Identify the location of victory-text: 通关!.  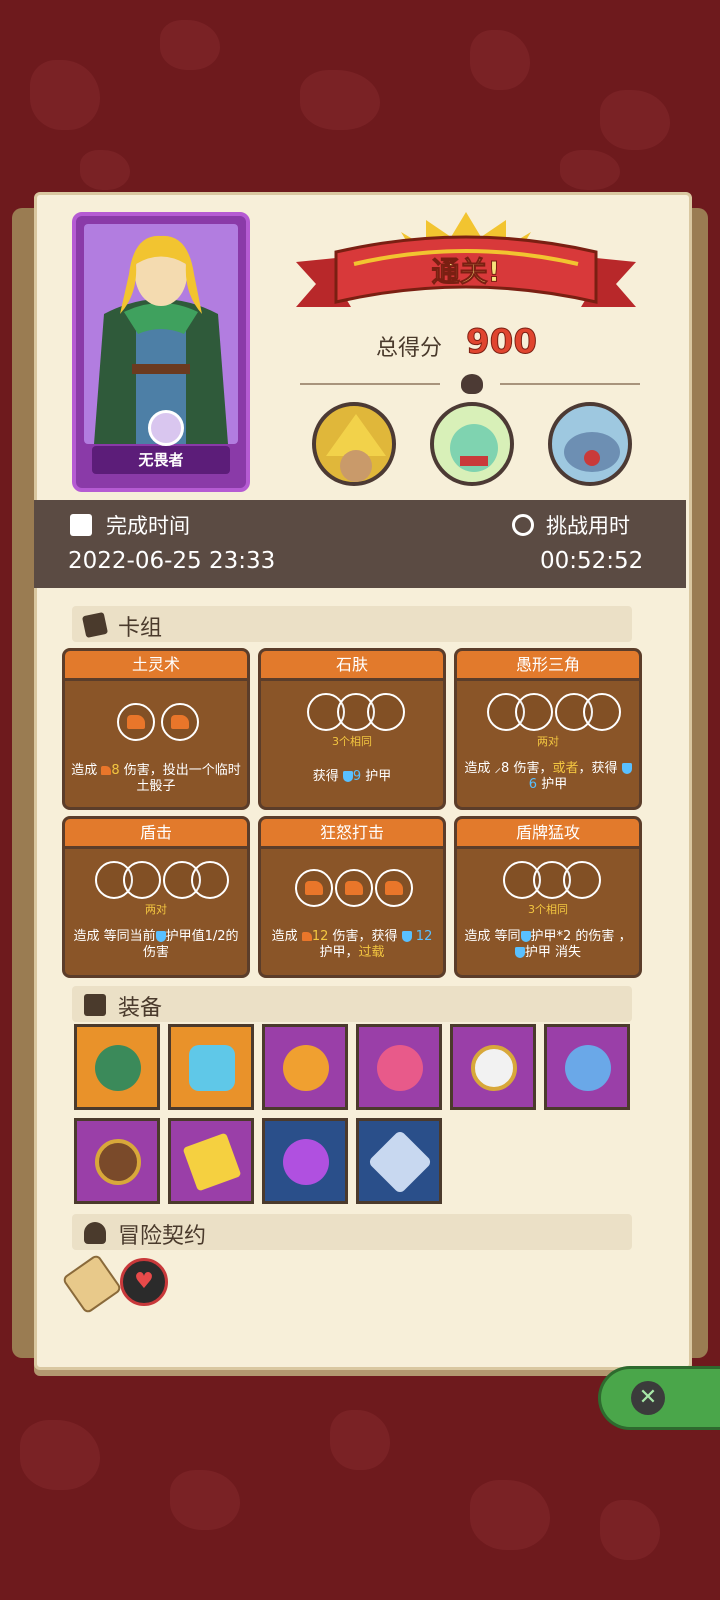
(466, 272).